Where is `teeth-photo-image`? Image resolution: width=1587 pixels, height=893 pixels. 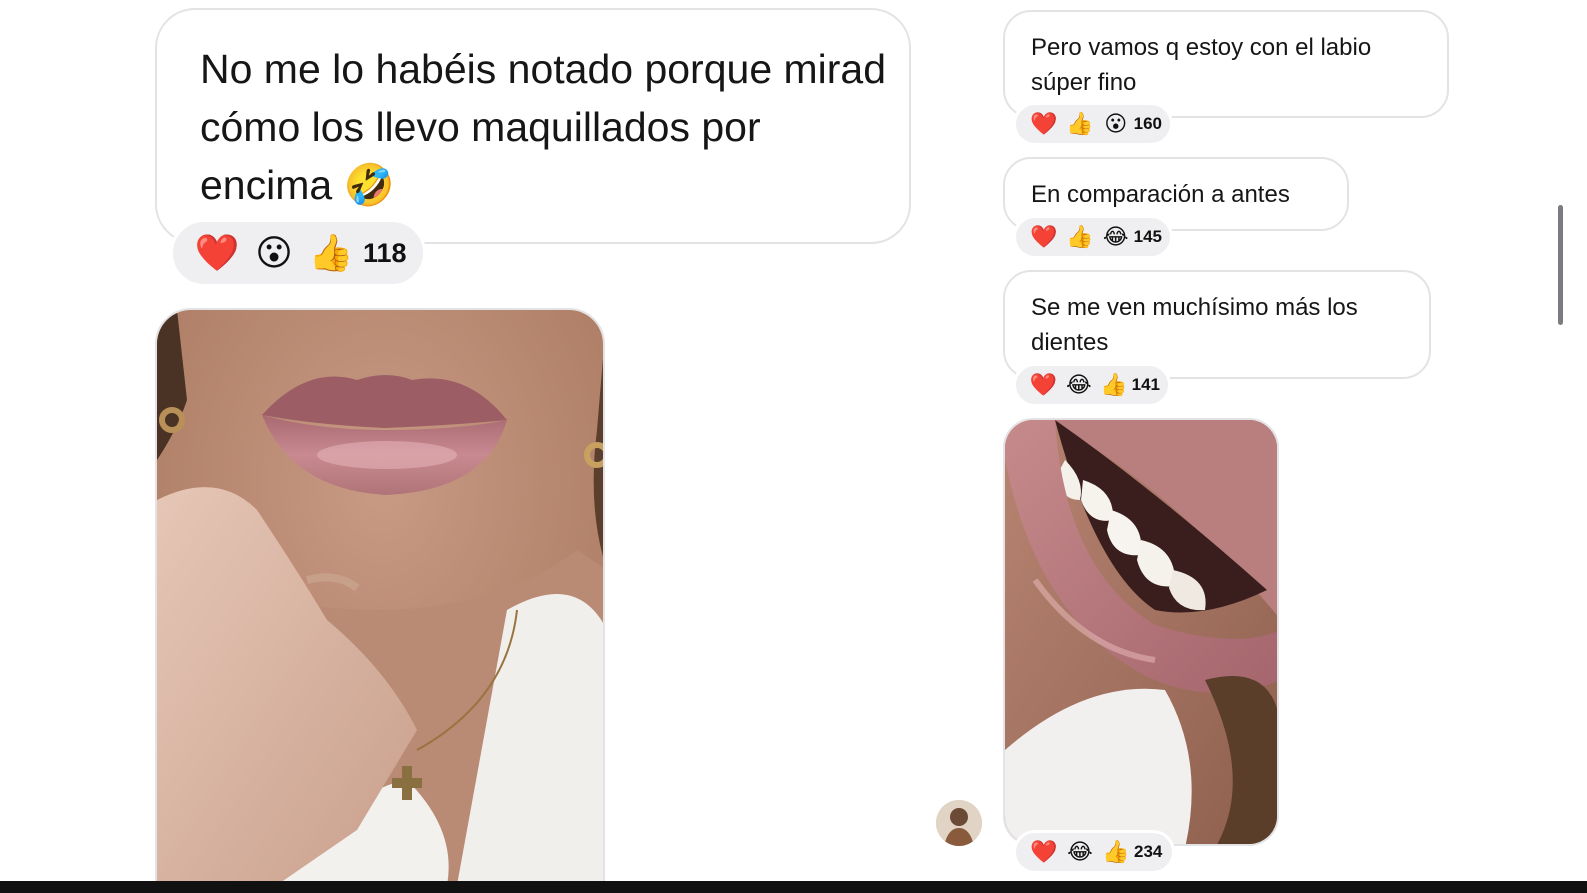 teeth-photo-image is located at coordinates (1141, 632).